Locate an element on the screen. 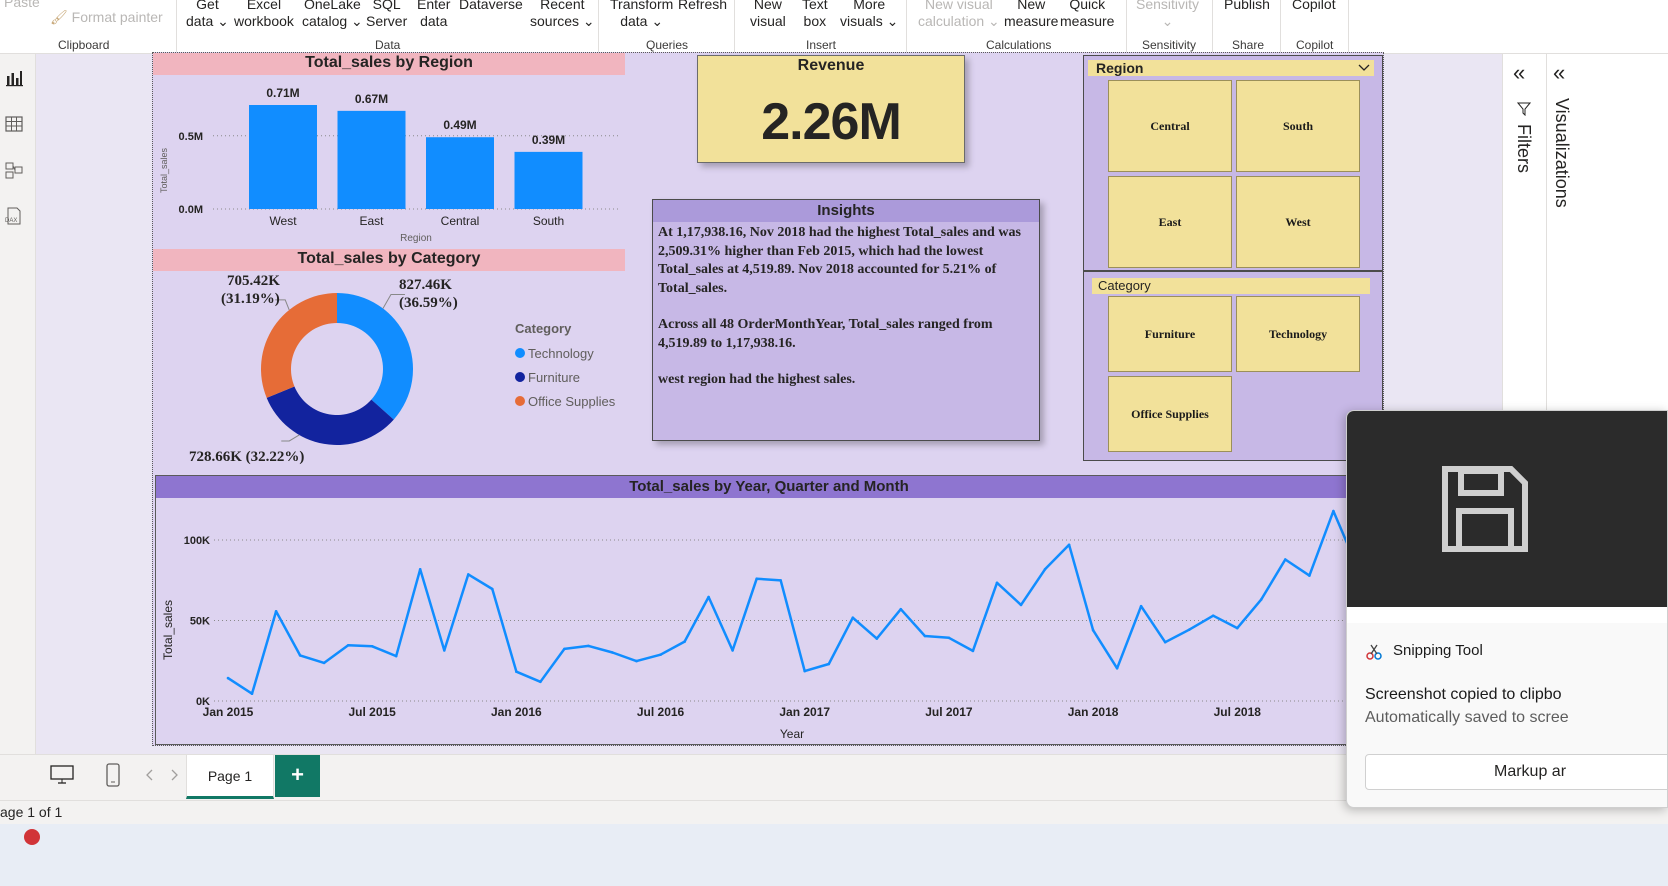 This screenshot has height=886, width=1668. collapse-filters-icon: « is located at coordinates (1519, 73).